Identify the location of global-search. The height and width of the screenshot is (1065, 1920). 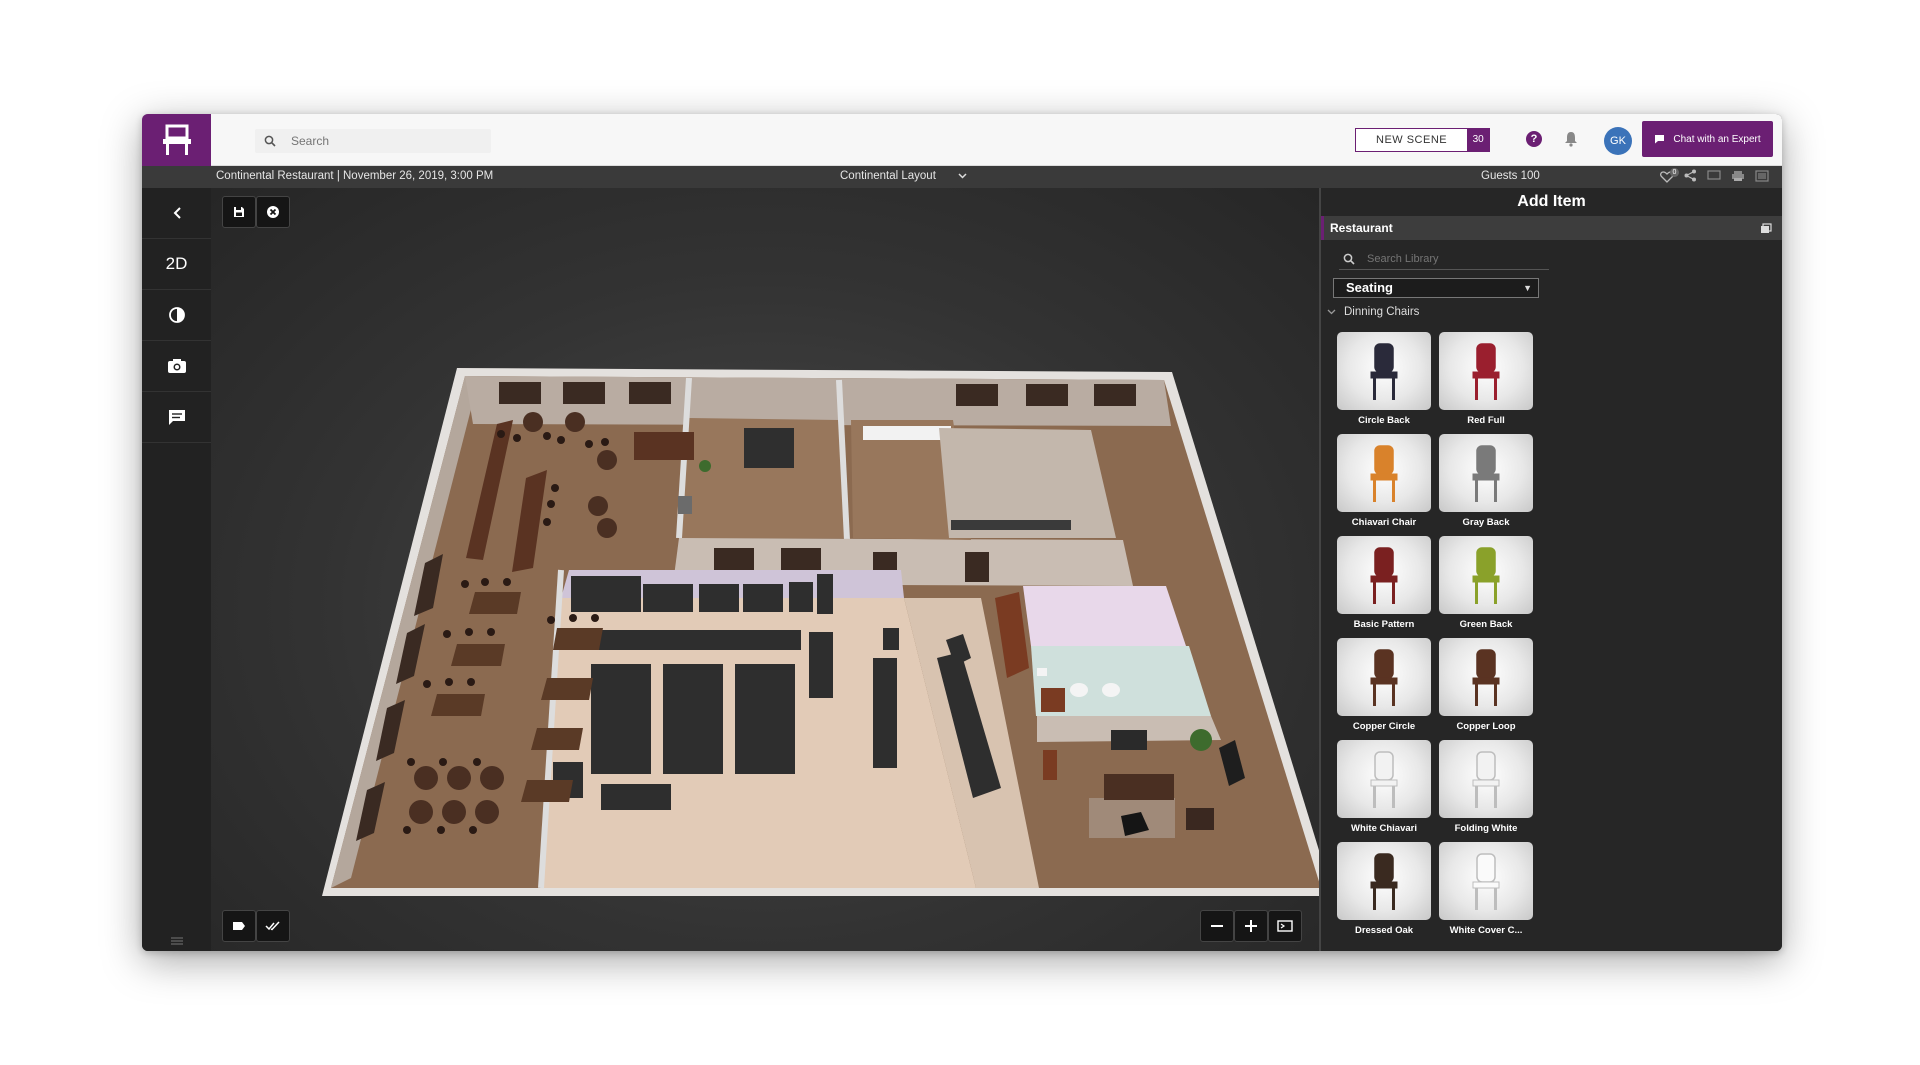
(373, 141).